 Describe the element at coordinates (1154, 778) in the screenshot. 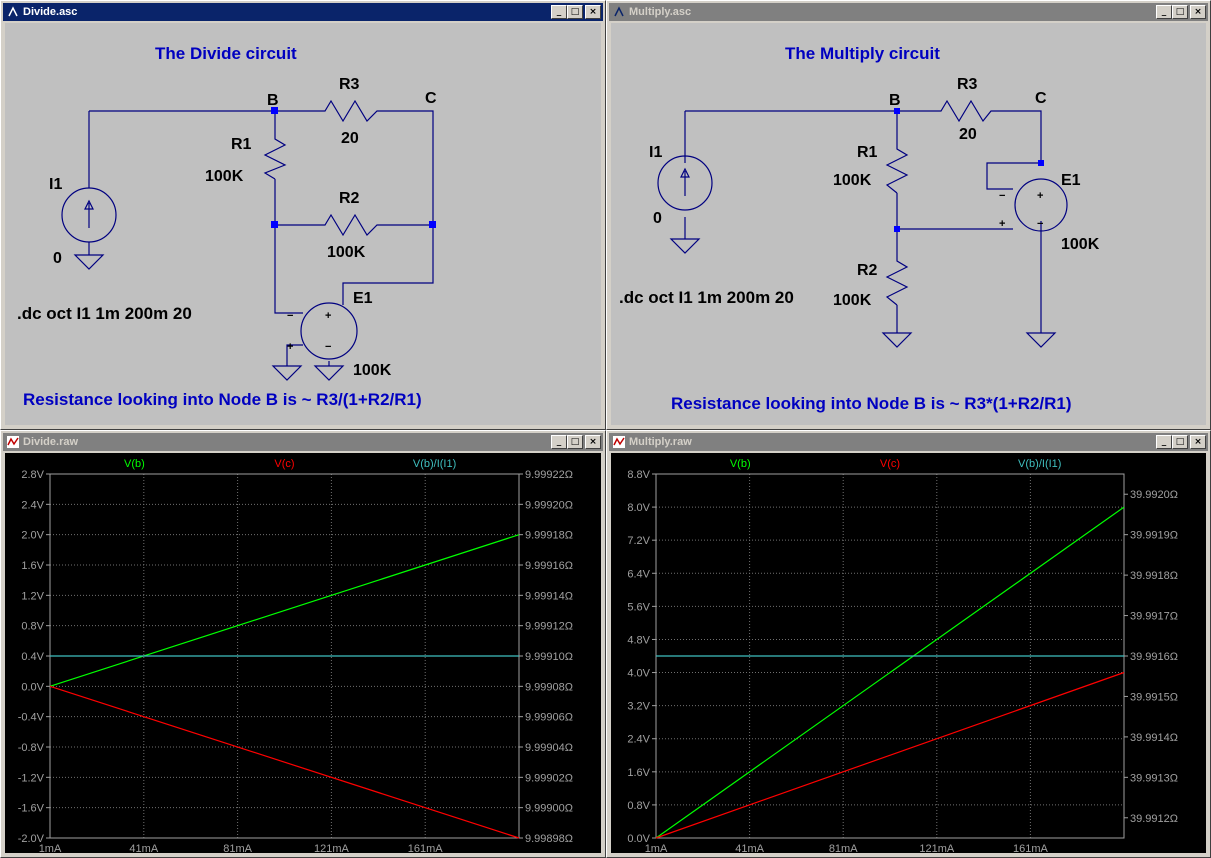

I see `y-right-tick-label: 39.9913Ω` at that location.